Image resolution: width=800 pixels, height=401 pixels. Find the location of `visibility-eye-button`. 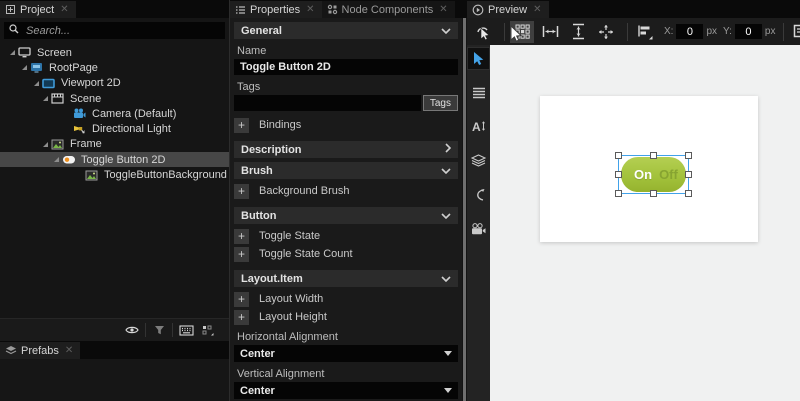

visibility-eye-button is located at coordinates (132, 330).